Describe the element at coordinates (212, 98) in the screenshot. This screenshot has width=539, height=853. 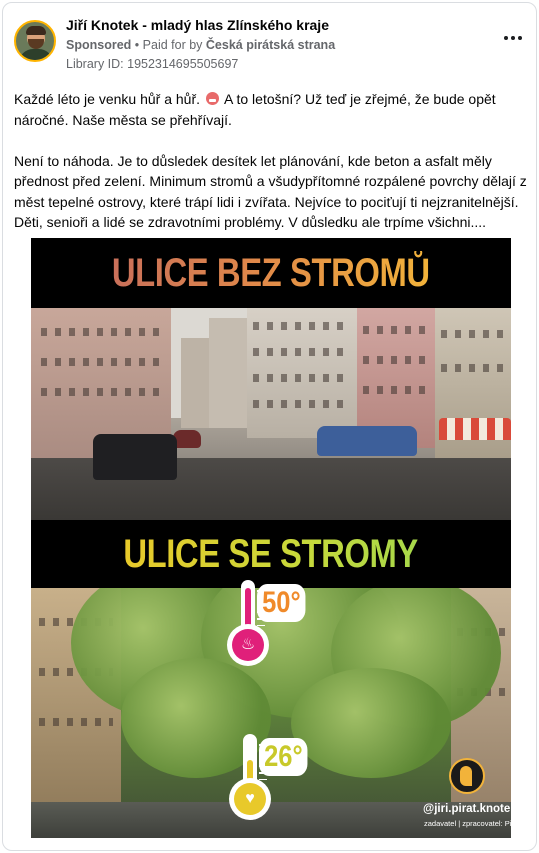
I see `angry-face-emoji-icon` at that location.